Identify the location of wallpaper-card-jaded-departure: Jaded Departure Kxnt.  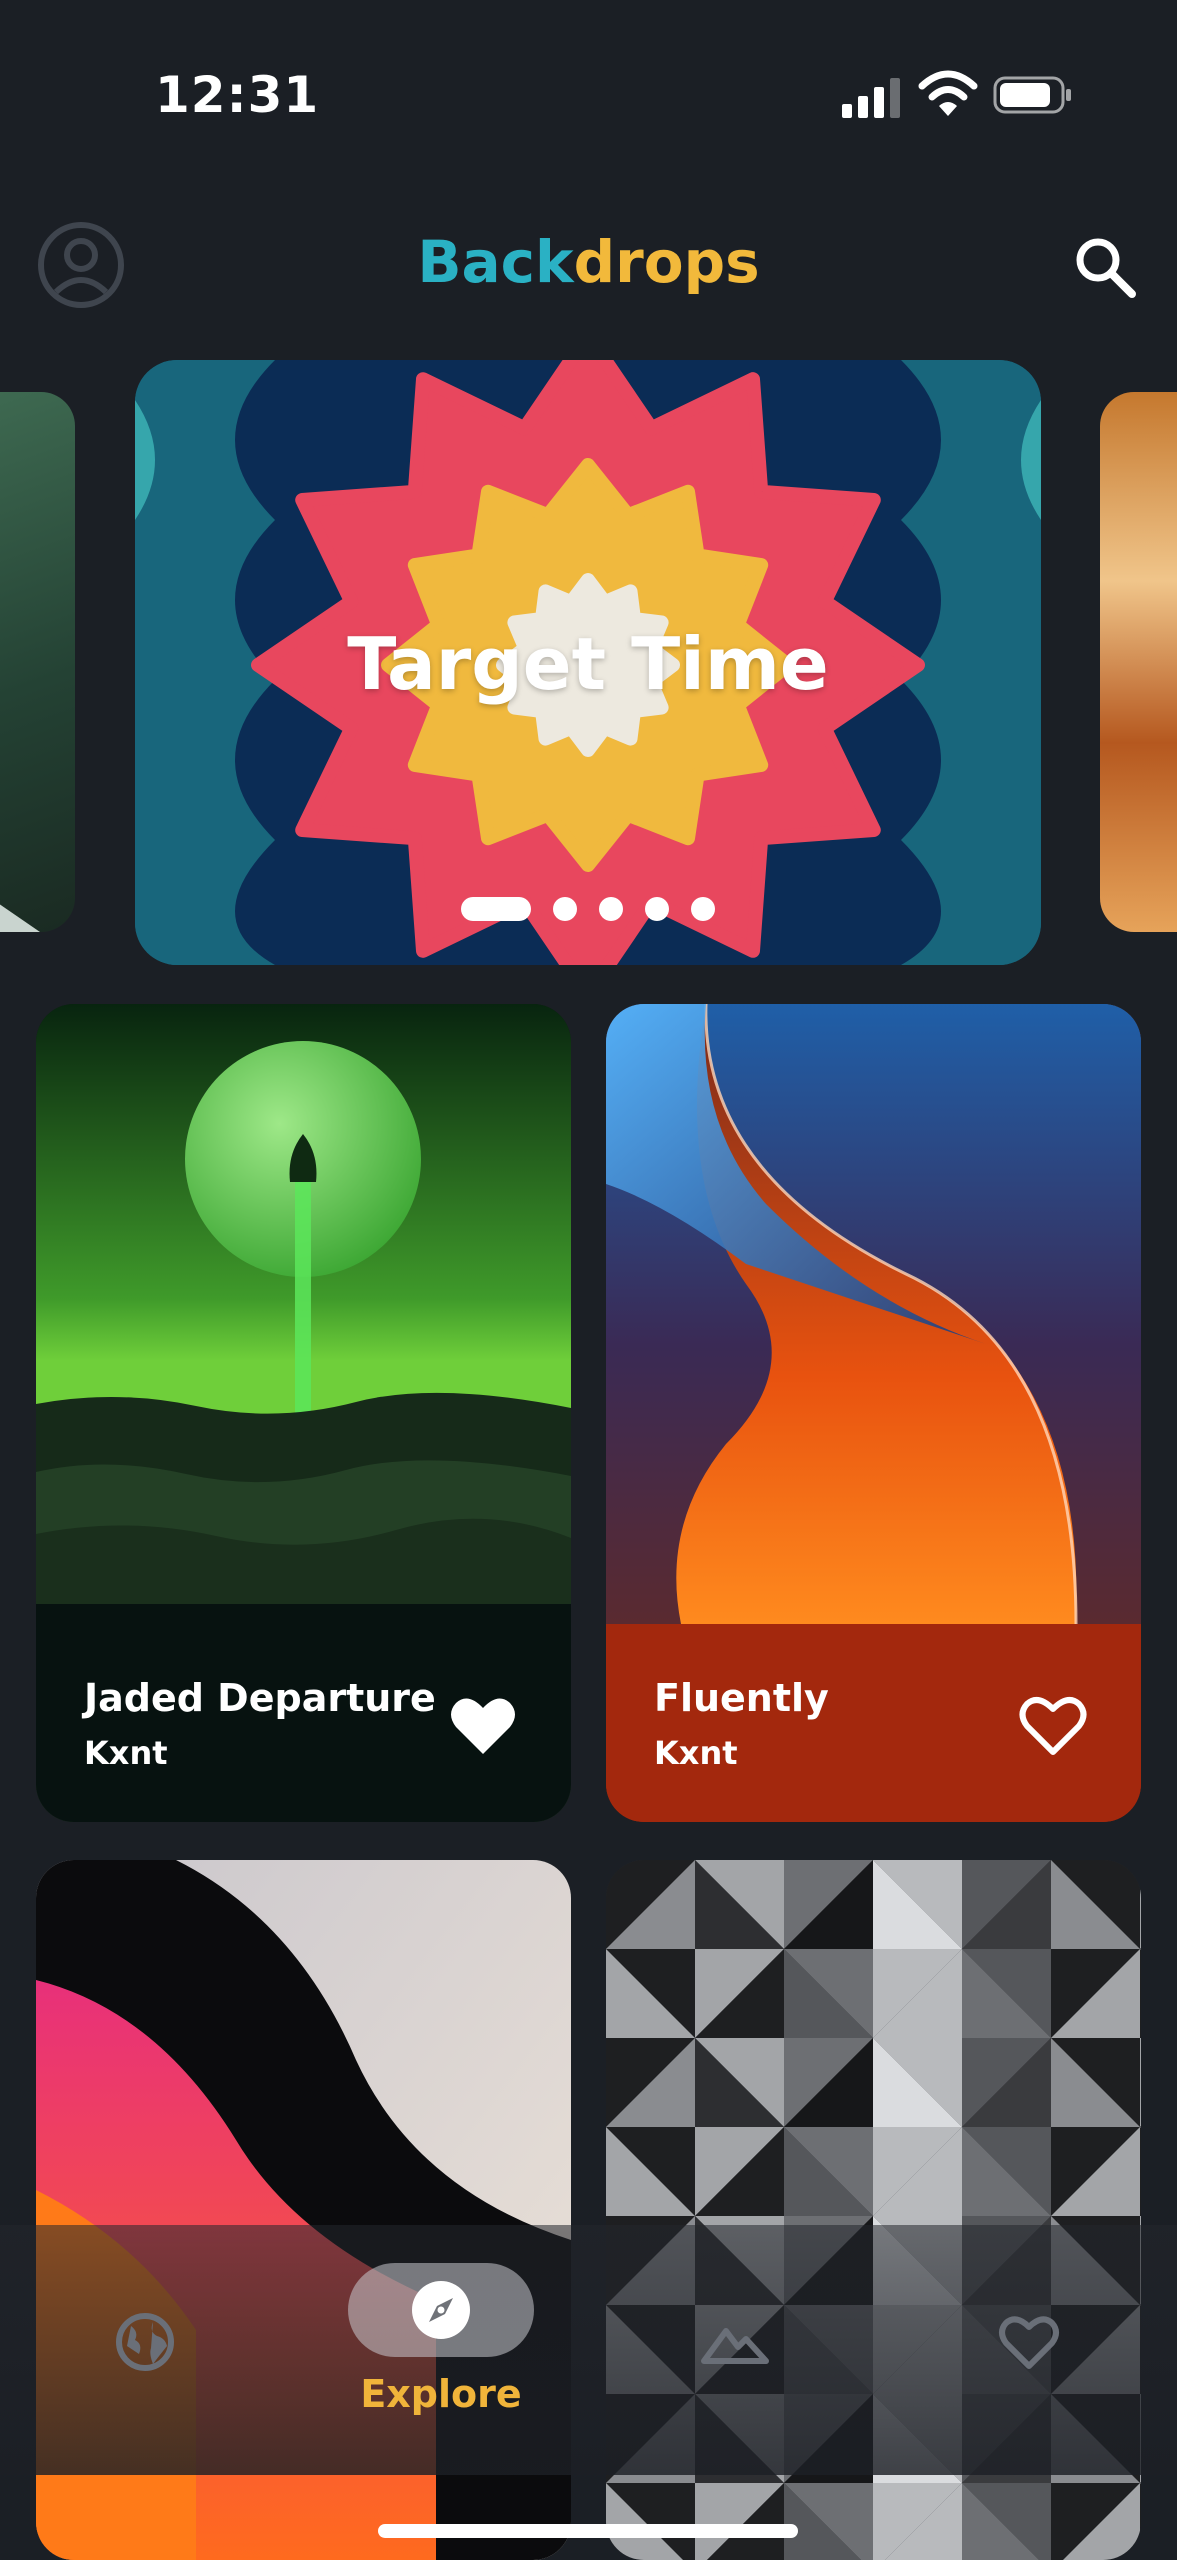
(303, 1413).